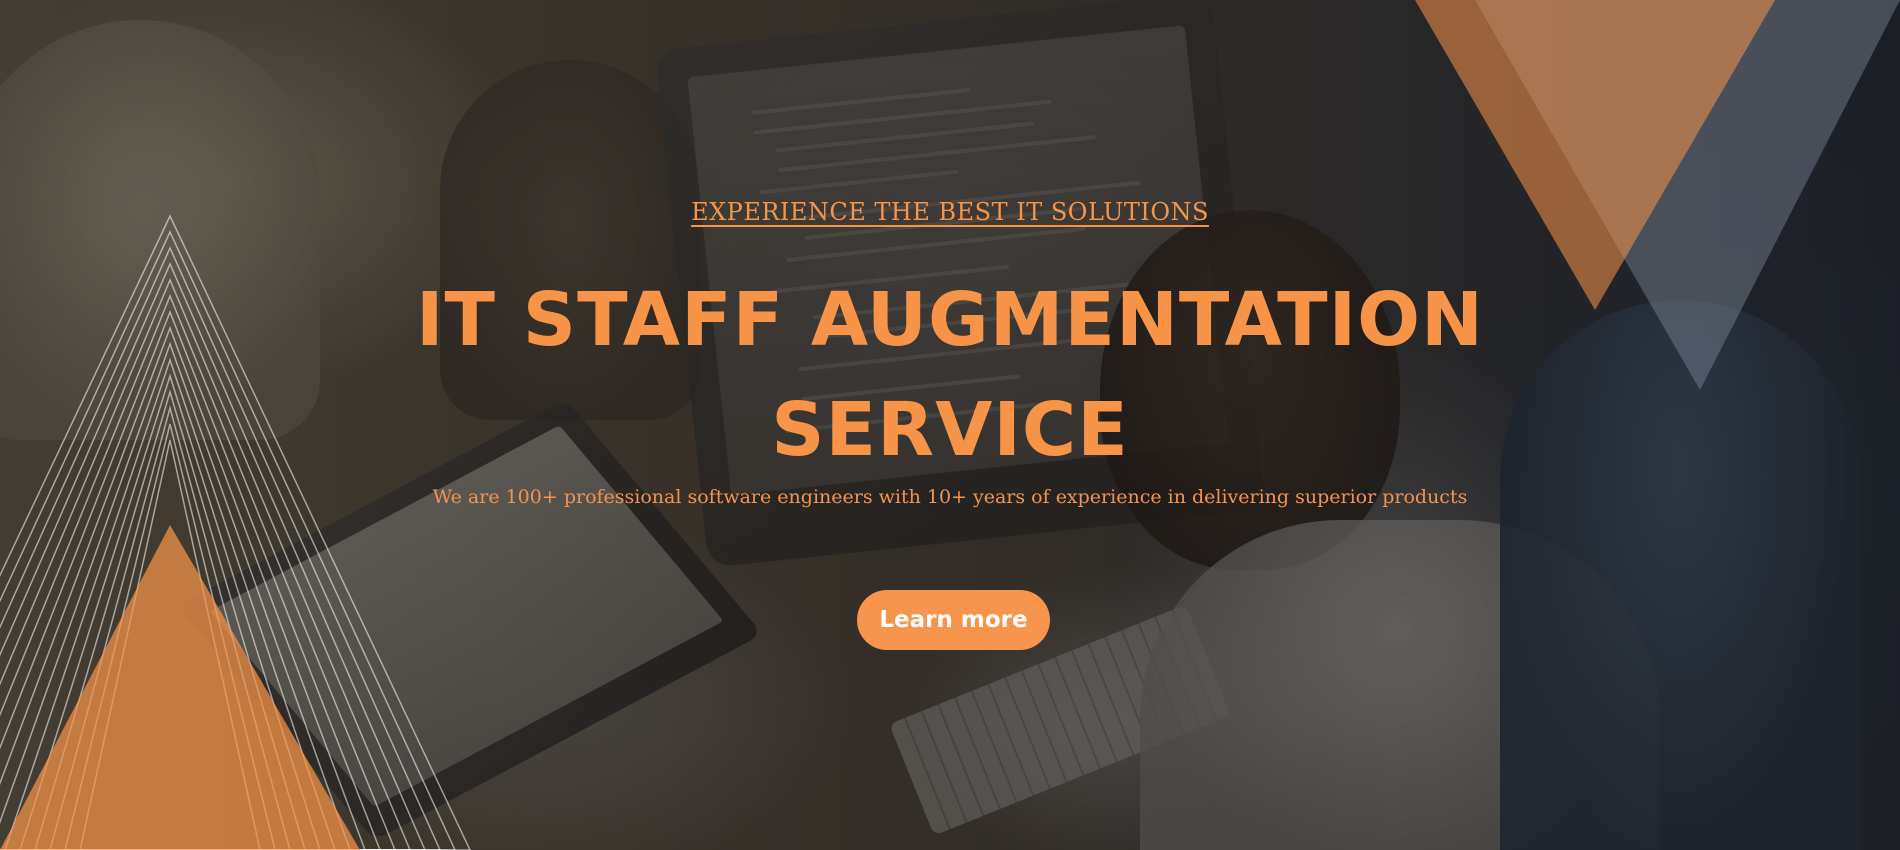 This screenshot has height=850, width=1900. What do you see at coordinates (953, 620) in the screenshot?
I see `learn-more-button: Learn more` at bounding box center [953, 620].